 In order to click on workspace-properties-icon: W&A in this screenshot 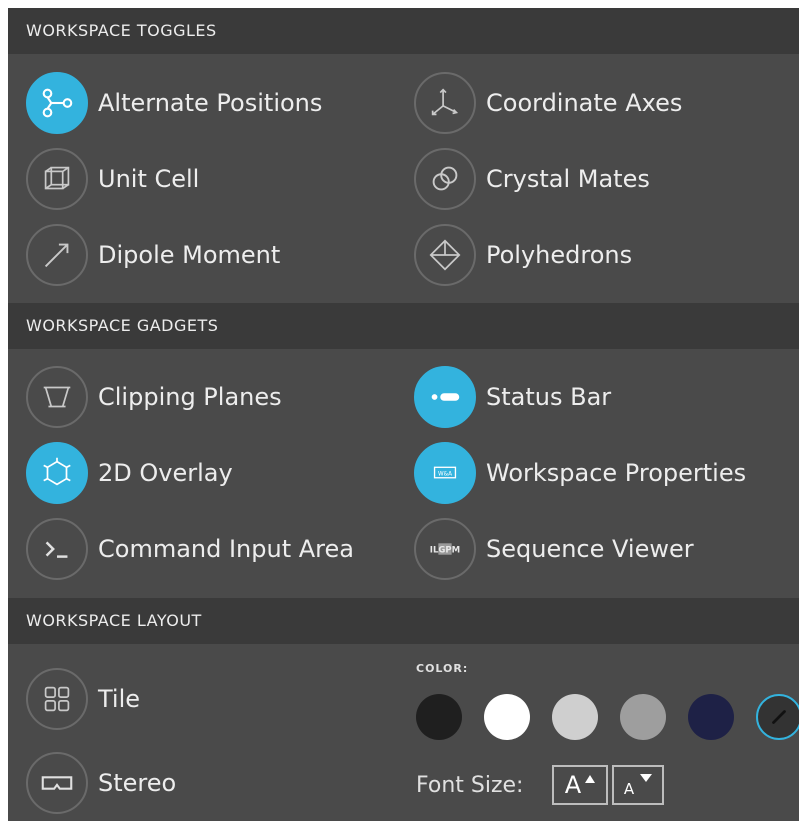, I will do `click(445, 473)`.